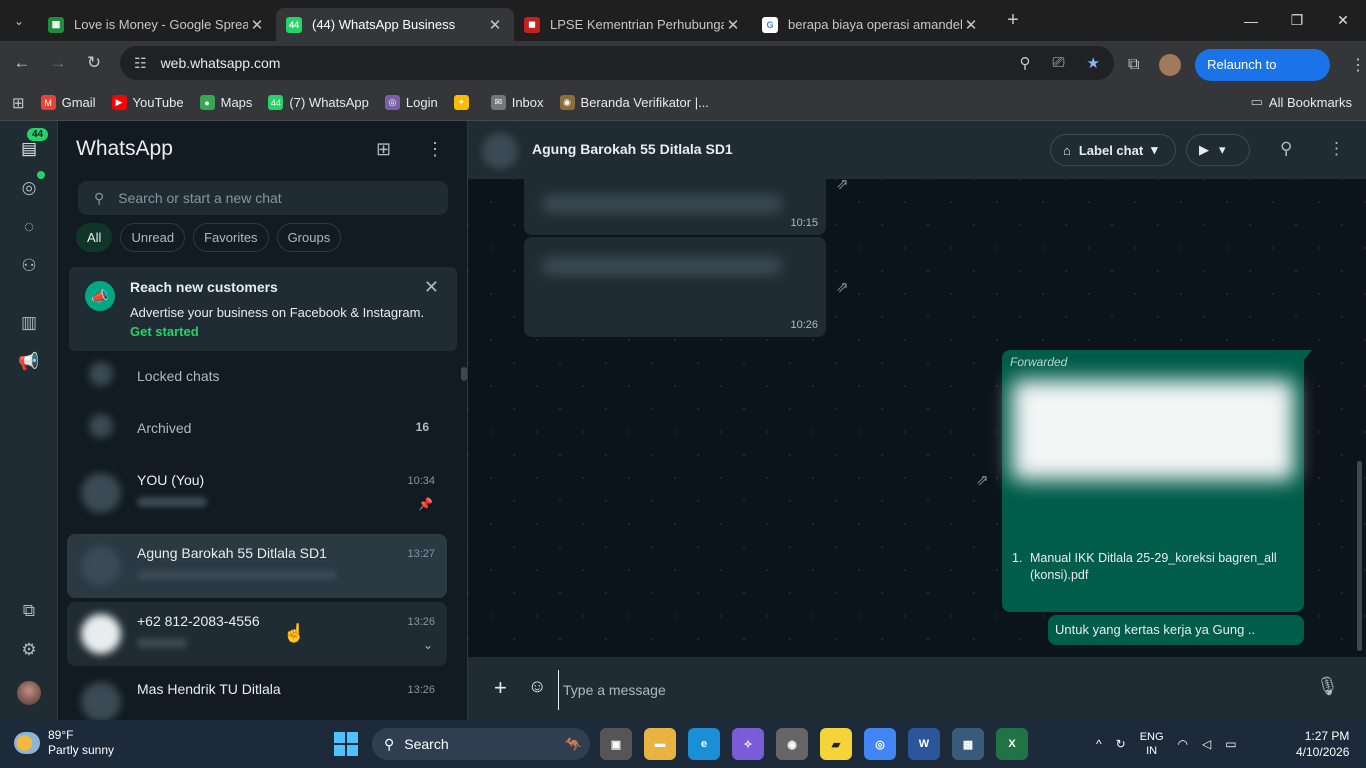 The height and width of the screenshot is (768, 1366). I want to click on new-chat-icon: ⊞, so click(383, 149).